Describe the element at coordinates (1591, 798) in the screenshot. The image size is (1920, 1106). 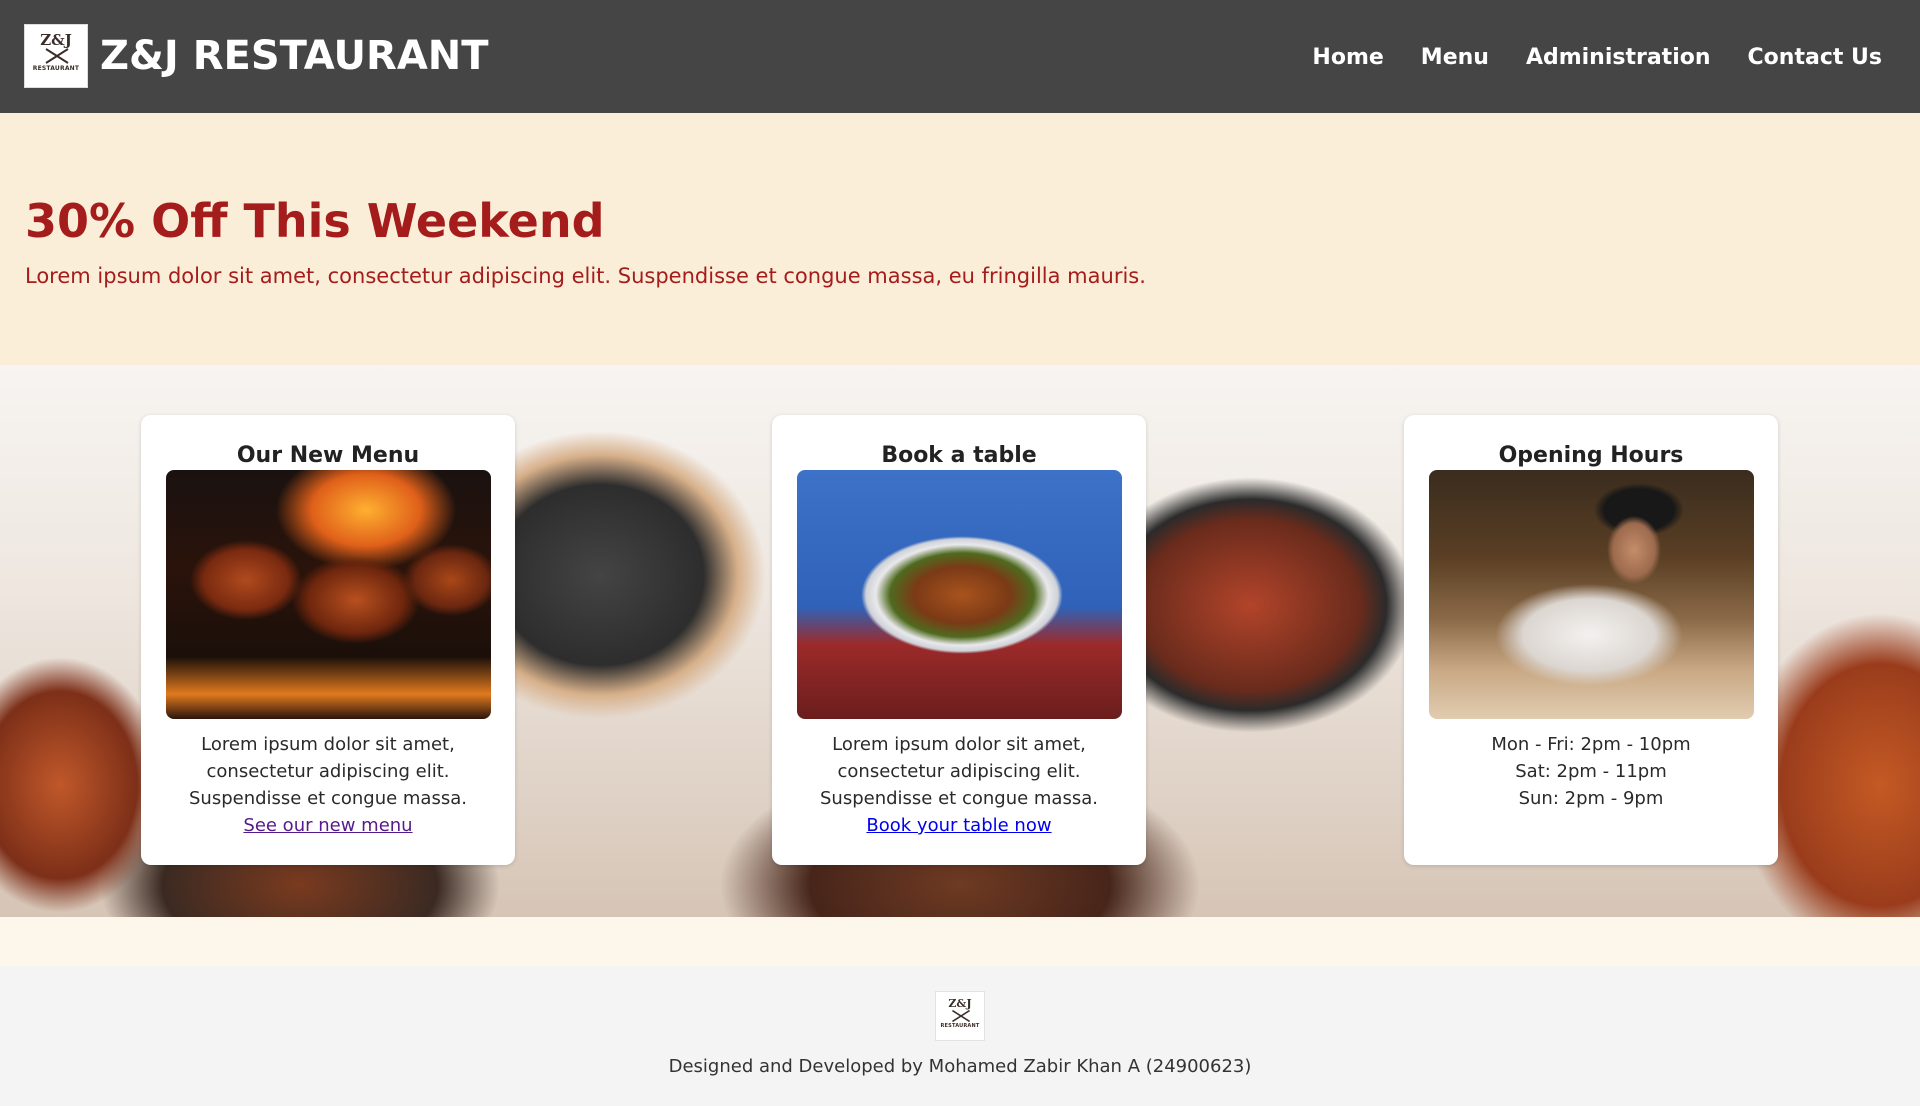
I see `hours-sunday: Sun: 2pm - 9pm` at that location.